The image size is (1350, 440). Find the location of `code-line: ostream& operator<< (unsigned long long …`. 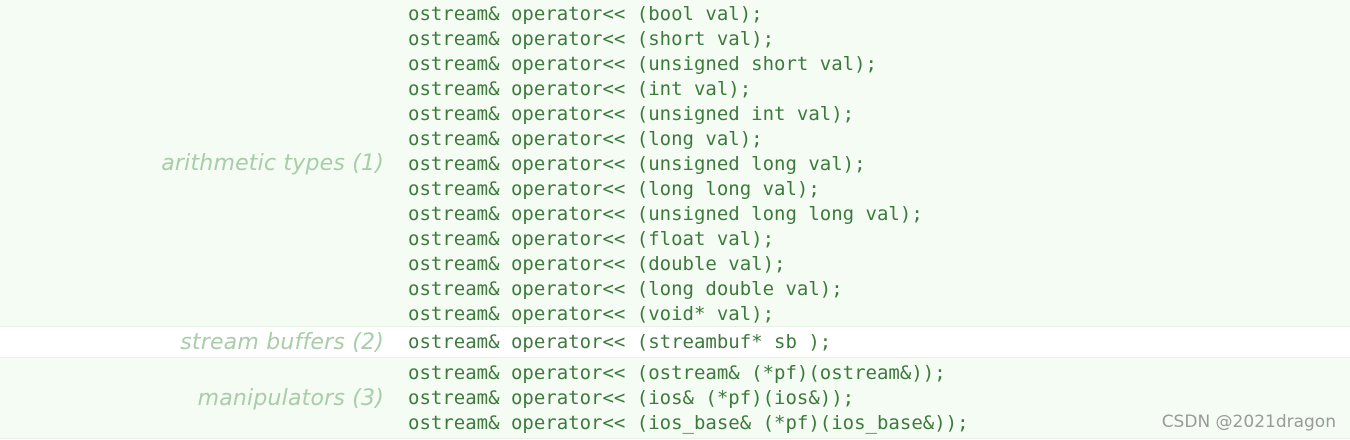

code-line: ostream& operator<< (unsigned long long … is located at coordinates (665, 214).